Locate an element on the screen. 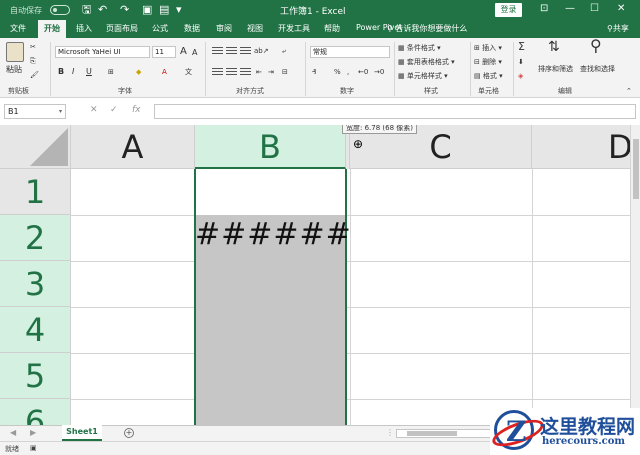  formula-input is located at coordinates (395, 111).